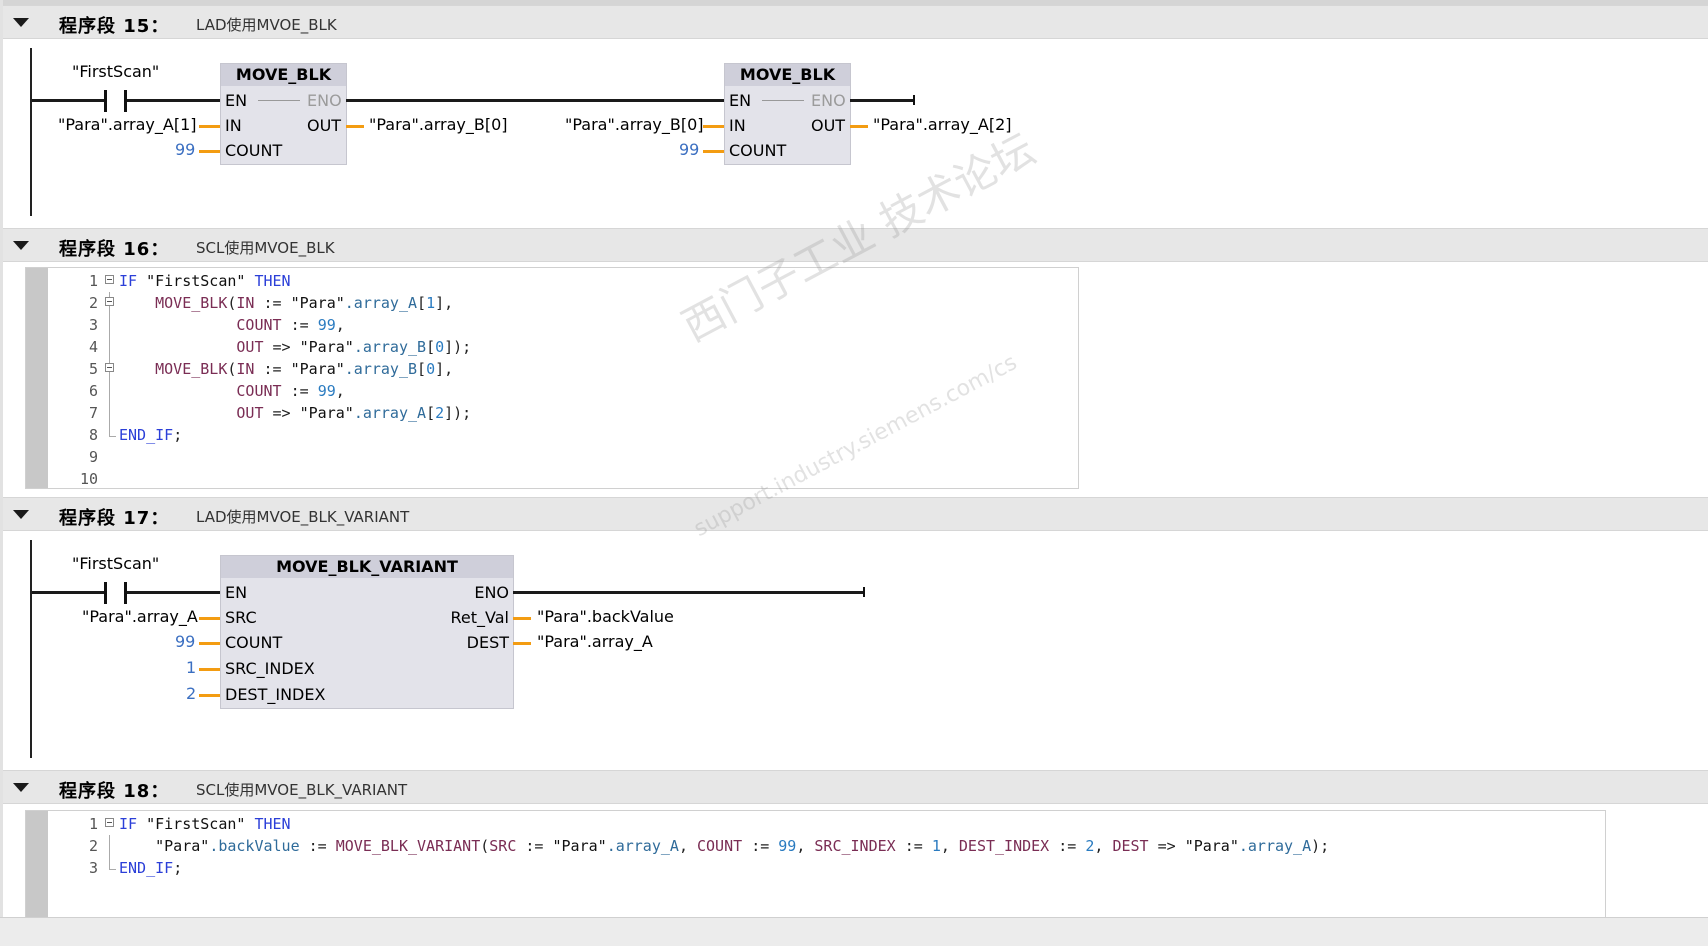 The height and width of the screenshot is (946, 1708). What do you see at coordinates (487, 642) in the screenshot?
I see `pin-dest: DEST` at bounding box center [487, 642].